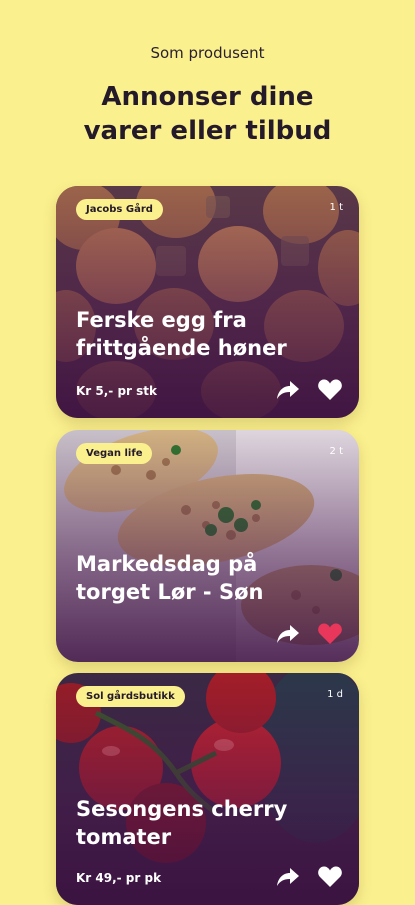 This screenshot has height=905, width=415. What do you see at coordinates (330, 634) in the screenshot?
I see `heart-filled-icon` at bounding box center [330, 634].